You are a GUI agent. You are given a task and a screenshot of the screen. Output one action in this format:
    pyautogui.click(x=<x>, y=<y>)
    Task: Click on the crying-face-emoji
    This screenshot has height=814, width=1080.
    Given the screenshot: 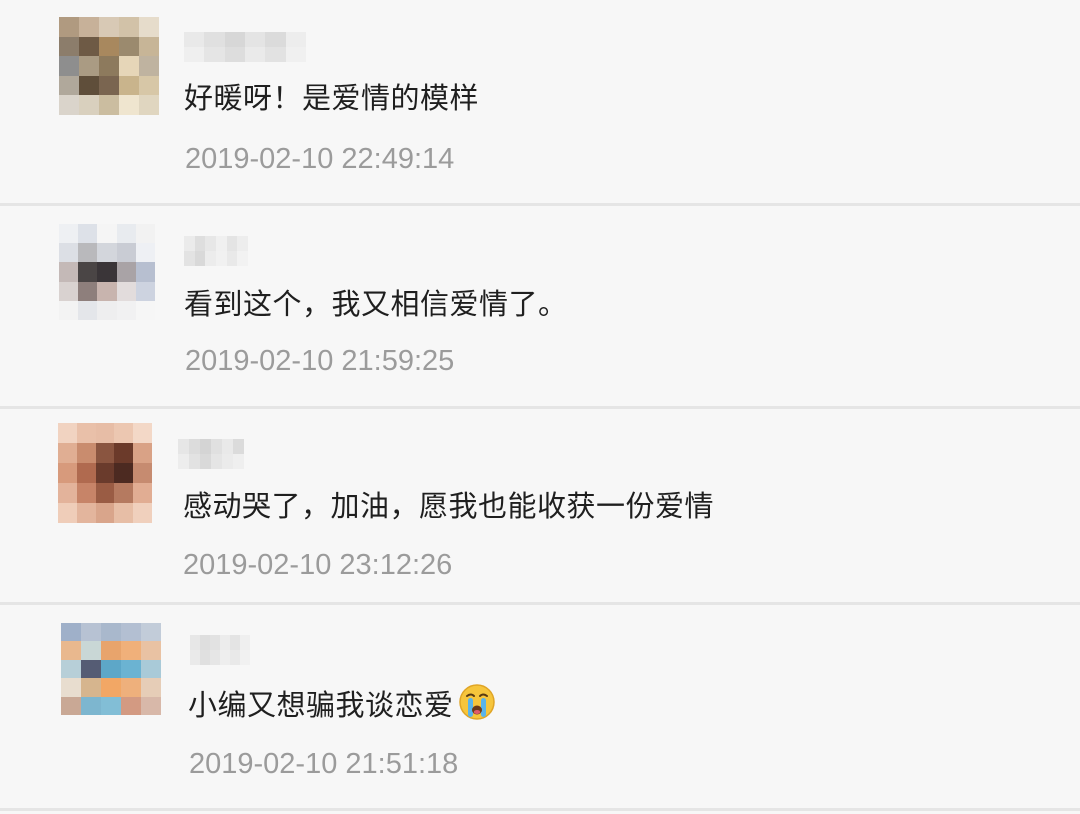 What is the action you would take?
    pyautogui.click(x=477, y=707)
    